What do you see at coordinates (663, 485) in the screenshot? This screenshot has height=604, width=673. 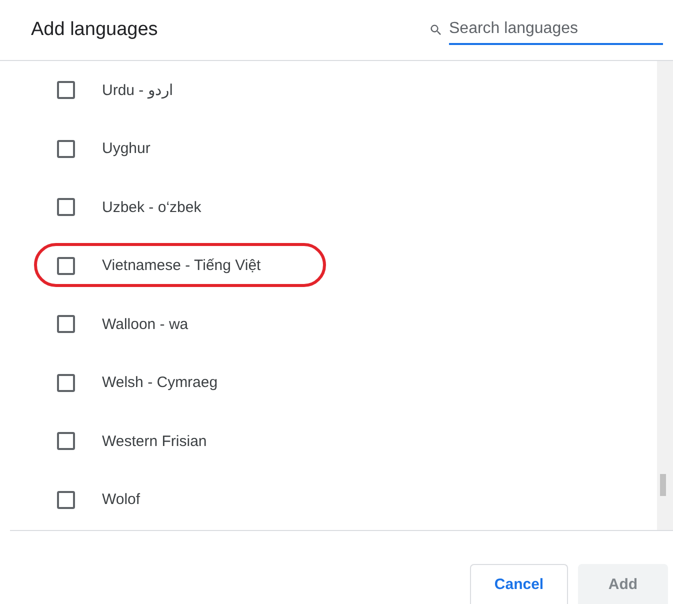 I see `scrollbar-thumb` at bounding box center [663, 485].